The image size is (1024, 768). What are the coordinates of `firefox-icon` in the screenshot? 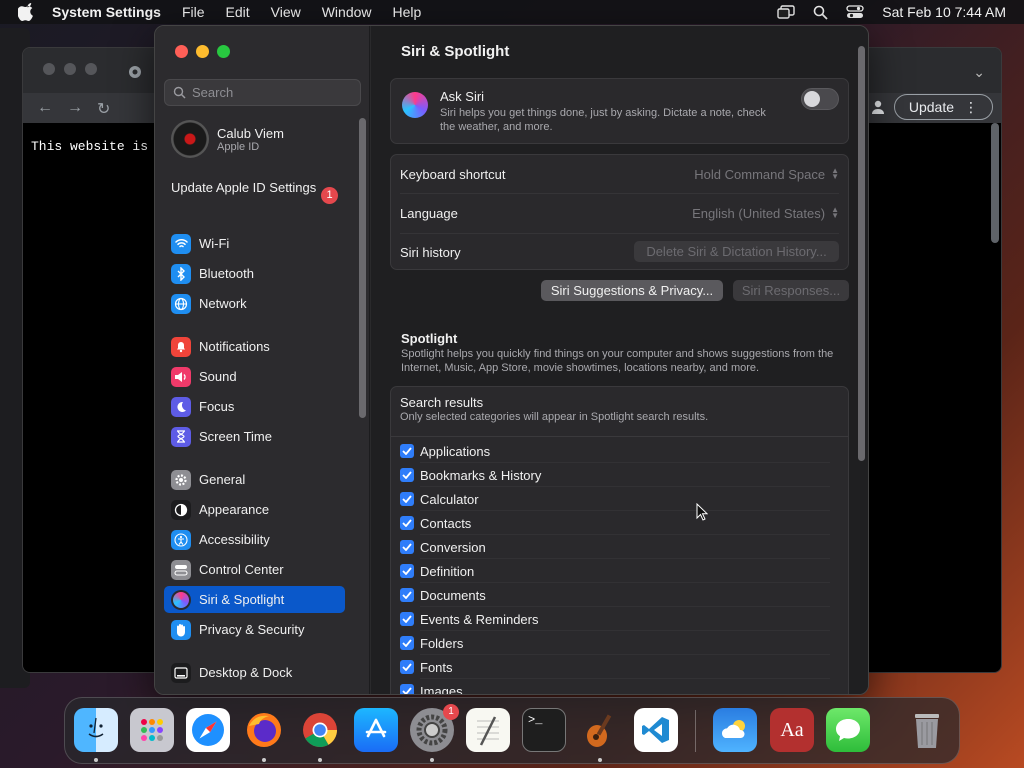 It's located at (264, 730).